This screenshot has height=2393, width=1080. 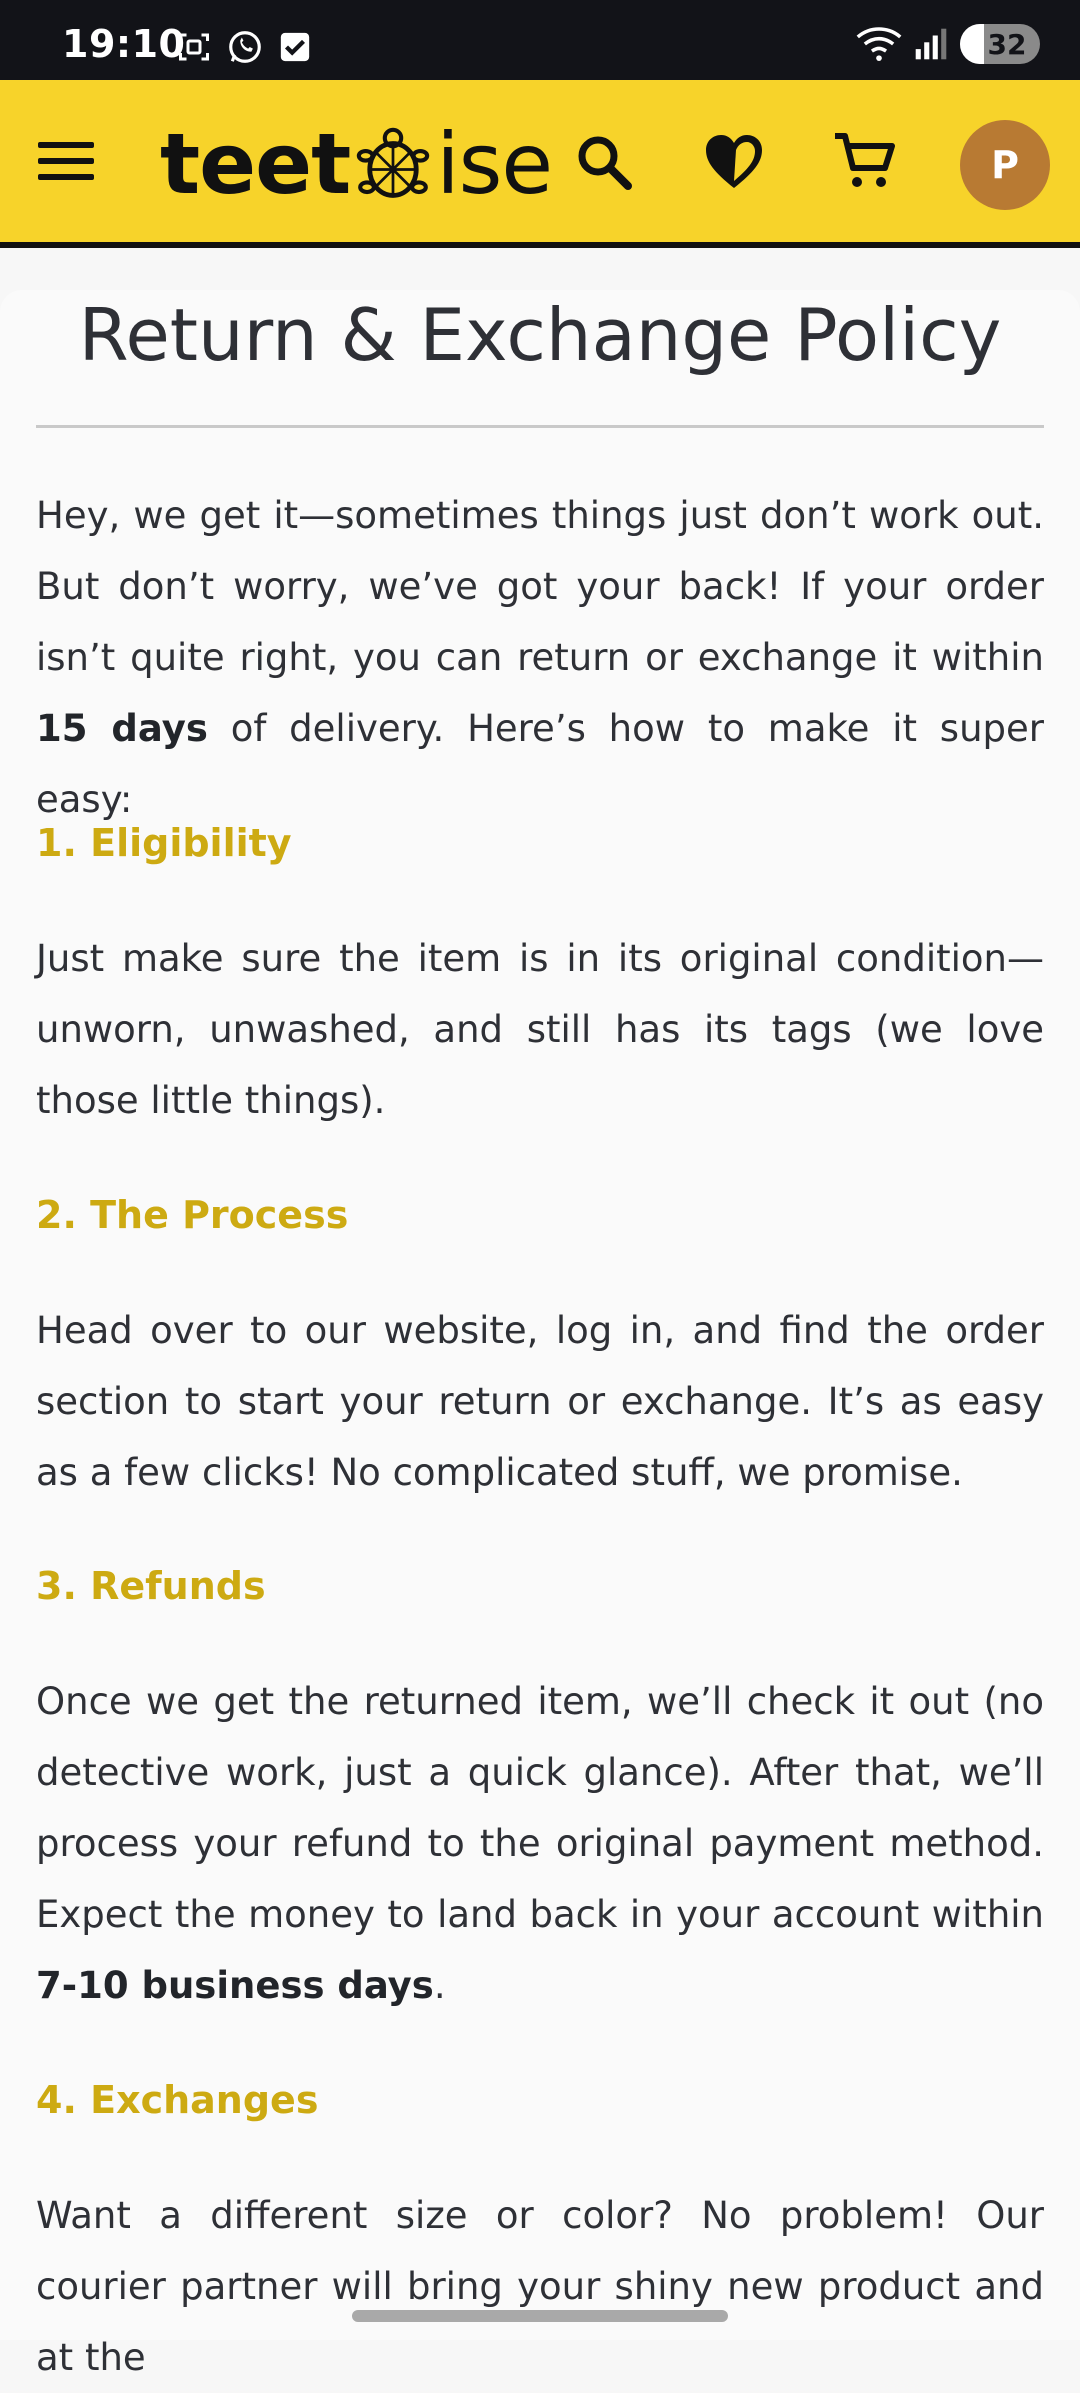 I want to click on wifi-icon, so click(x=879, y=44).